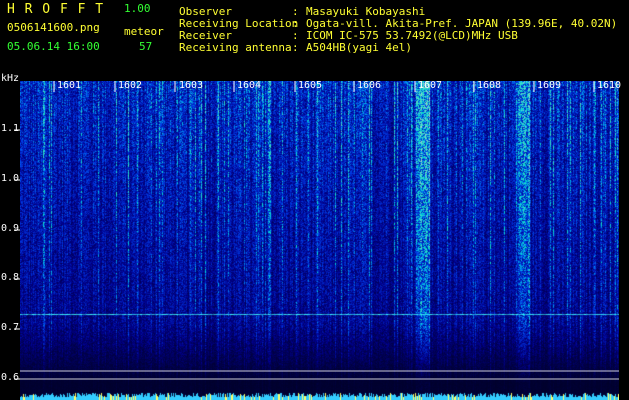  Describe the element at coordinates (609, 85) in the screenshot. I see `time-label: 1610` at that location.